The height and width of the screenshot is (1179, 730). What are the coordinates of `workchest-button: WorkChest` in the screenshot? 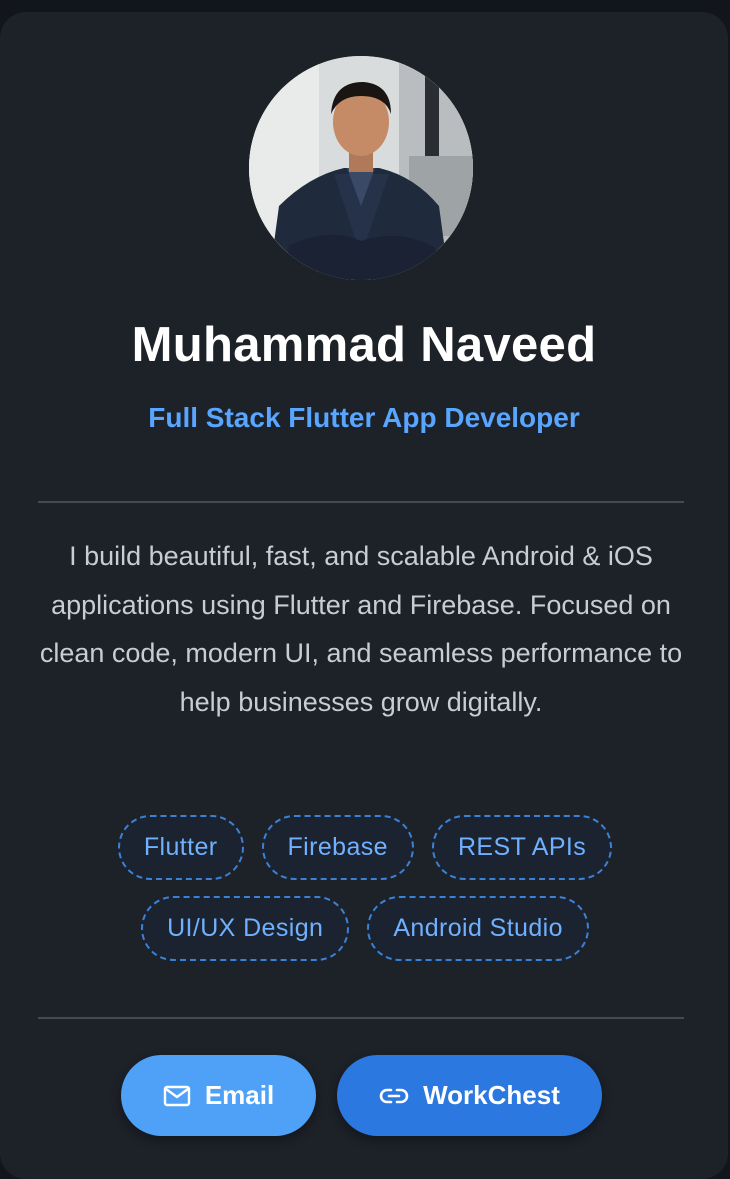 It's located at (469, 1095).